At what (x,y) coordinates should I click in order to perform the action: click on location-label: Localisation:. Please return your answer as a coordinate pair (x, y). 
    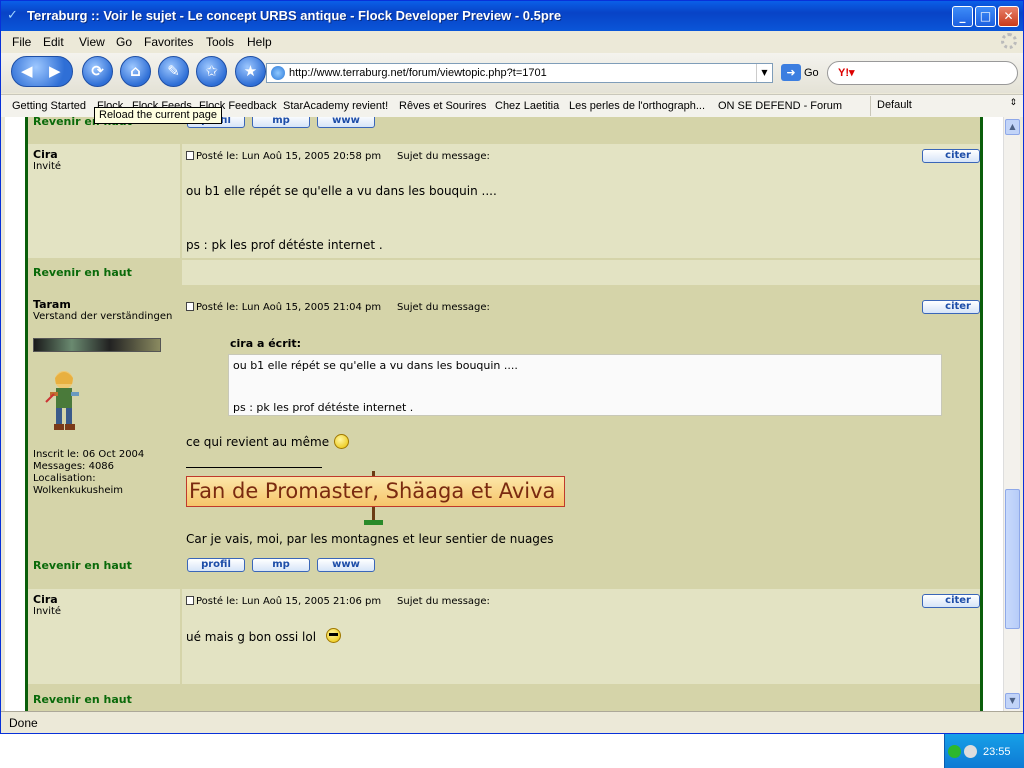
    Looking at the image, I should click on (64, 478).